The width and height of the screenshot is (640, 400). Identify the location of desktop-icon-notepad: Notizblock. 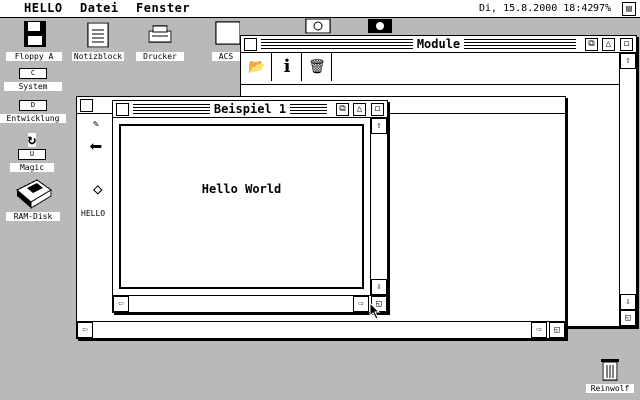
(98, 40).